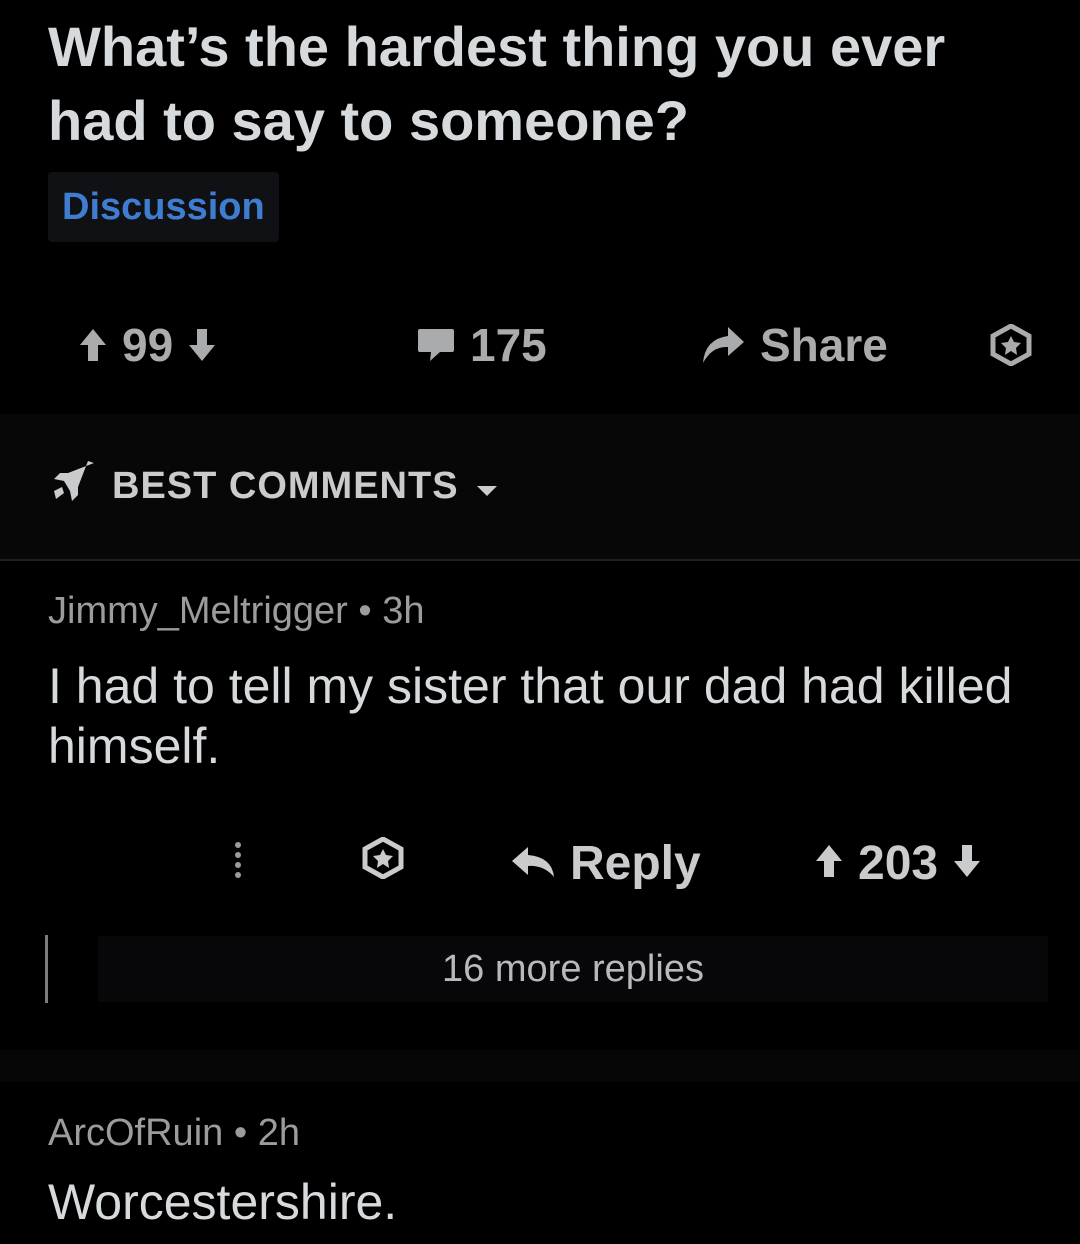  I want to click on post-vote-count: 99, so click(148, 345).